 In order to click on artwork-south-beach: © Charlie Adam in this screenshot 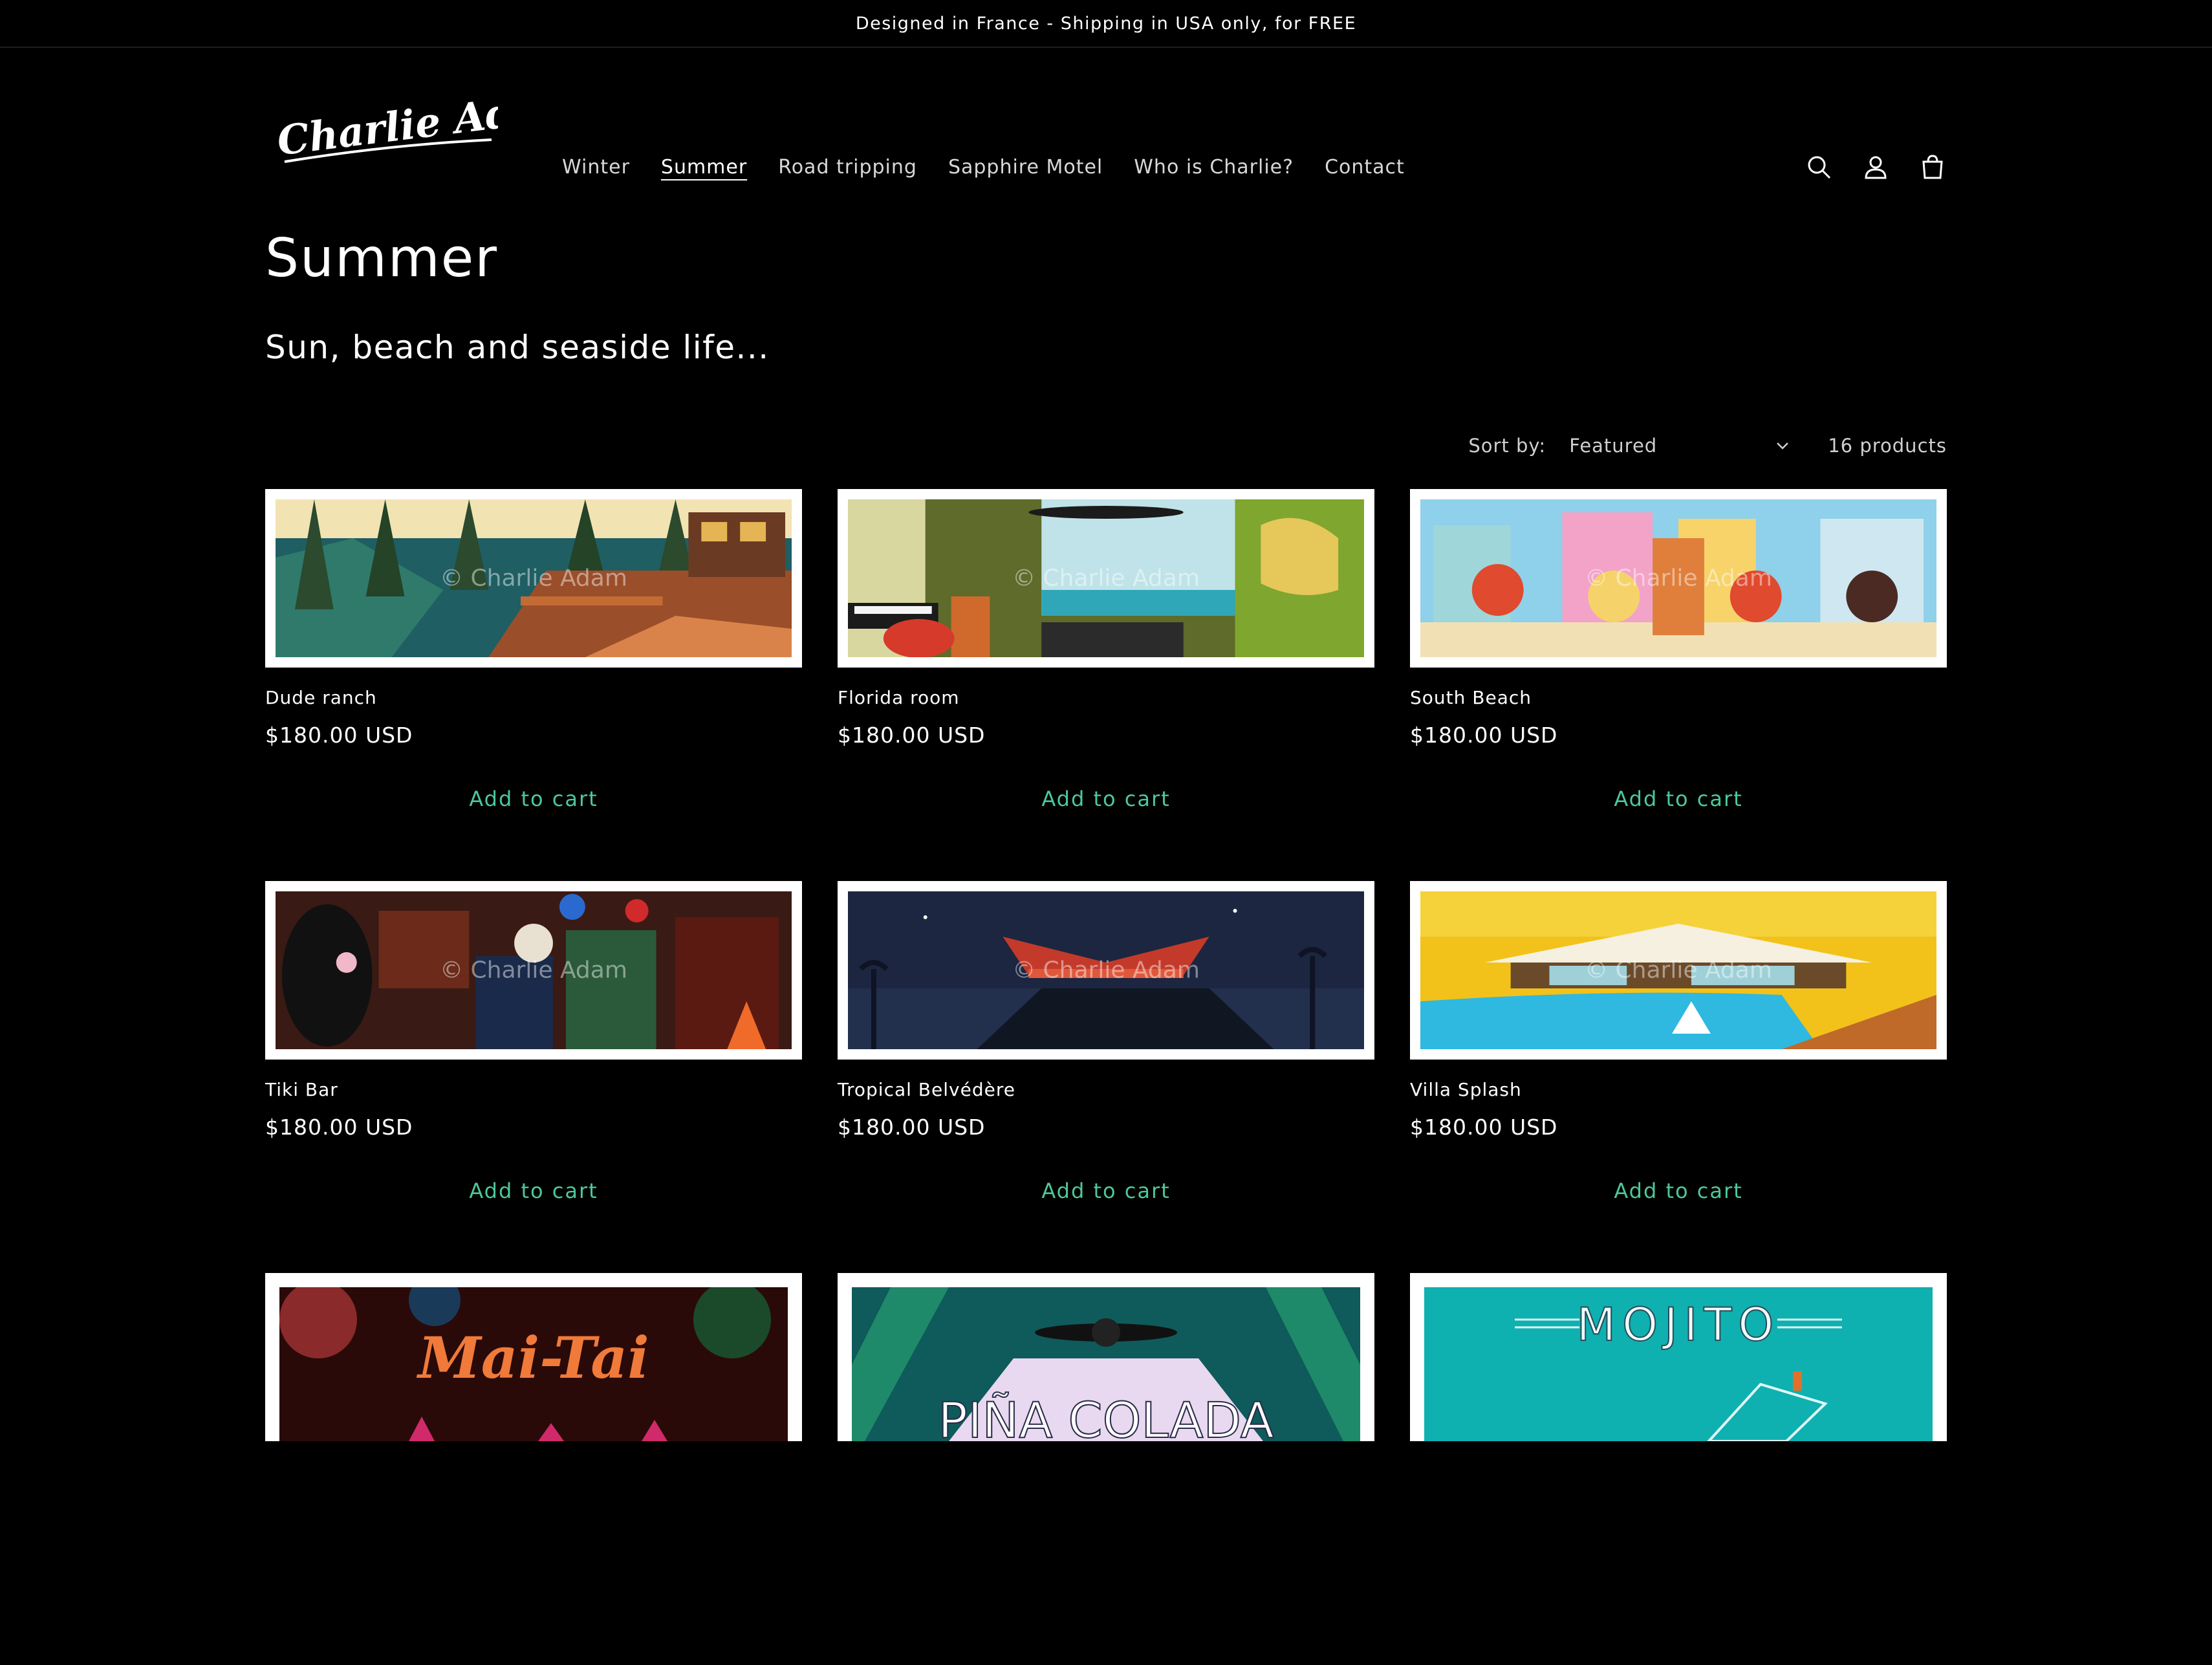, I will do `click(1678, 578)`.